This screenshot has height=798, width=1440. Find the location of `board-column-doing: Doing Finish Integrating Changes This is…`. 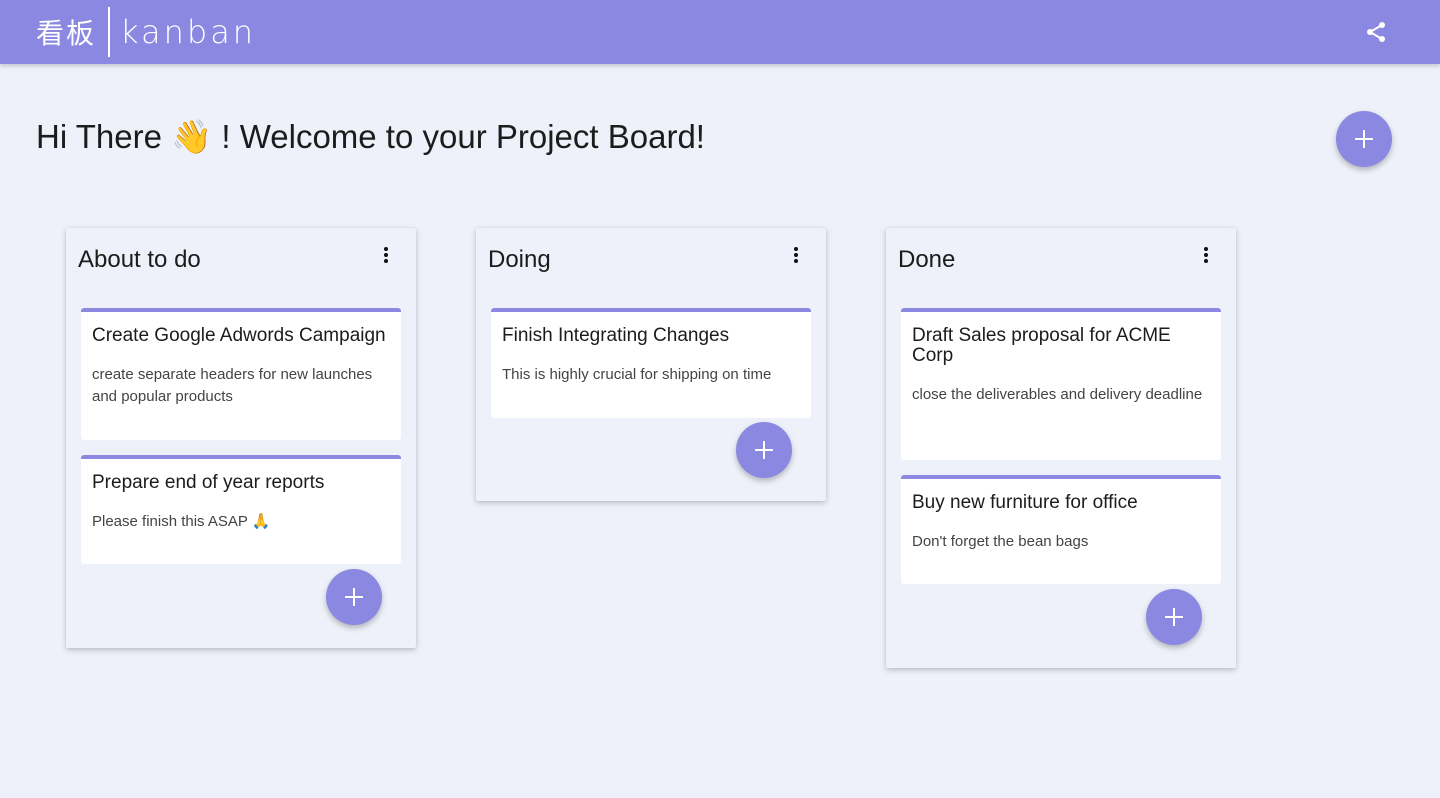

board-column-doing: Doing Finish Integrating Changes This is… is located at coordinates (651, 364).